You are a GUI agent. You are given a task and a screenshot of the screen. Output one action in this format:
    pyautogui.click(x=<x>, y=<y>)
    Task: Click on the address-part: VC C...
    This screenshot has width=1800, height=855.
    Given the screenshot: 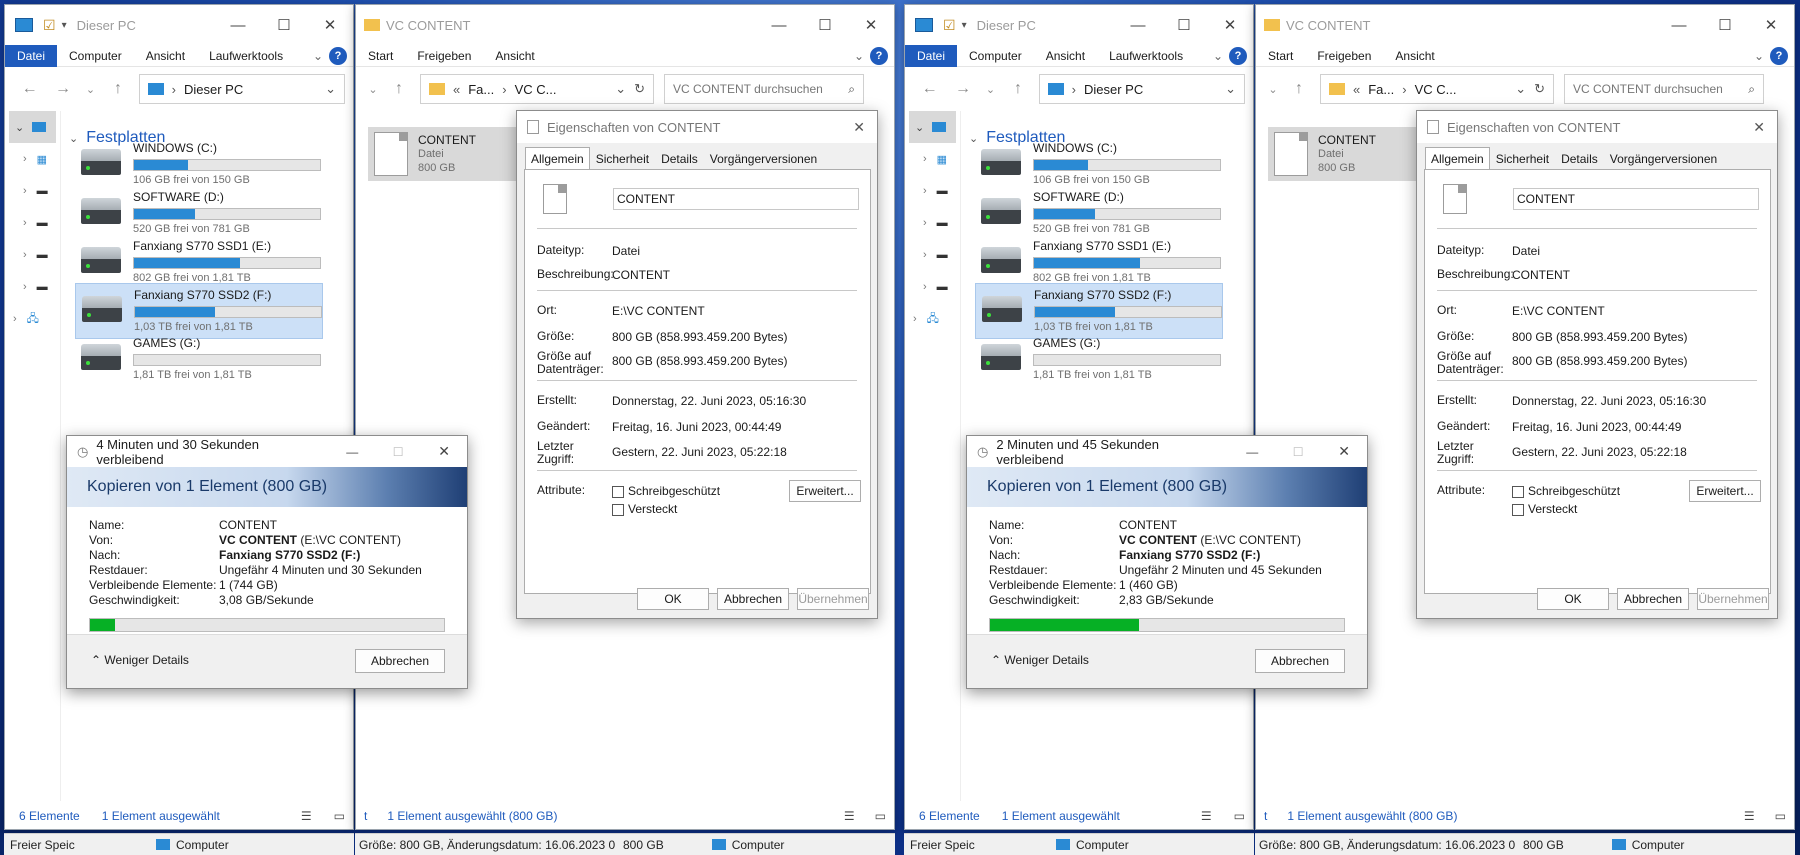 What is the action you would take?
    pyautogui.click(x=536, y=89)
    